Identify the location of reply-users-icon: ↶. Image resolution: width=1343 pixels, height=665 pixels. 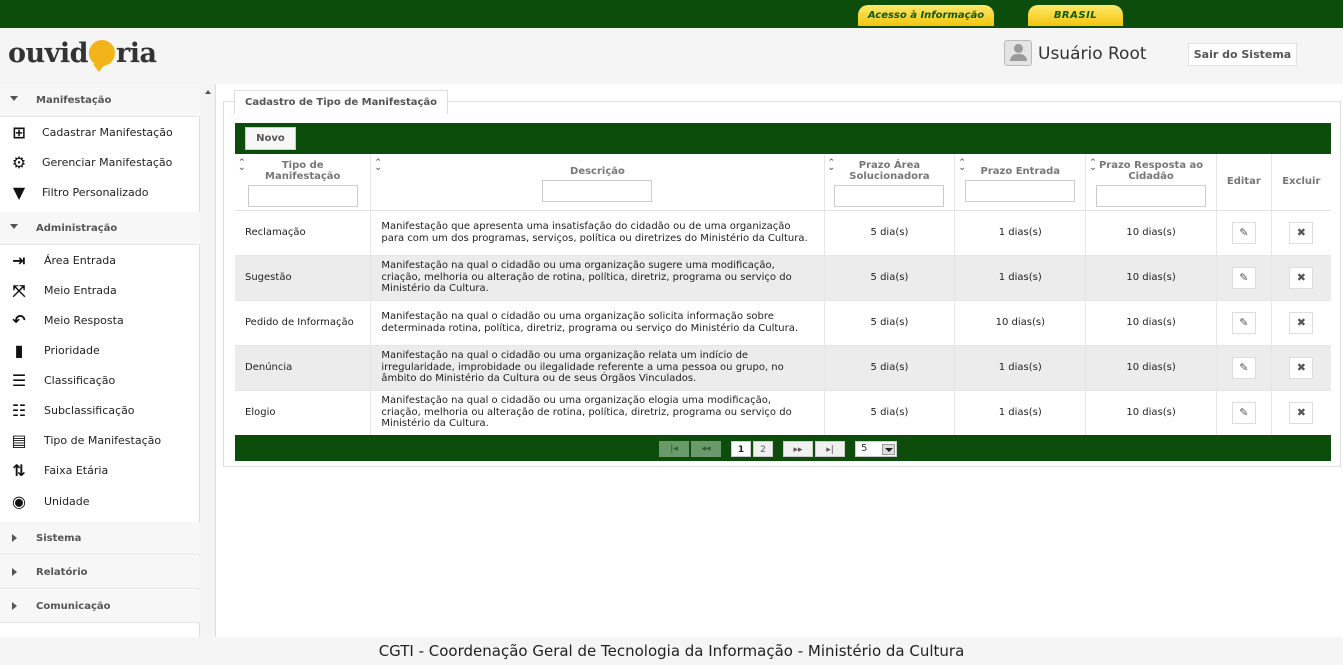
(19, 320).